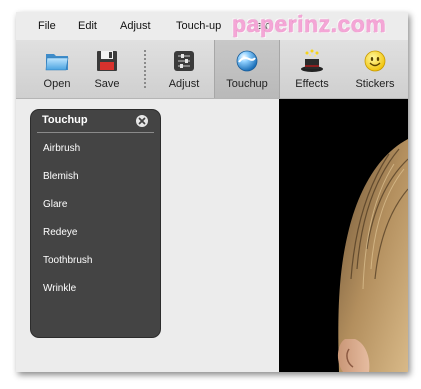 This screenshot has width=421, height=389. Describe the element at coordinates (107, 84) in the screenshot. I see `save-label: Save` at that location.